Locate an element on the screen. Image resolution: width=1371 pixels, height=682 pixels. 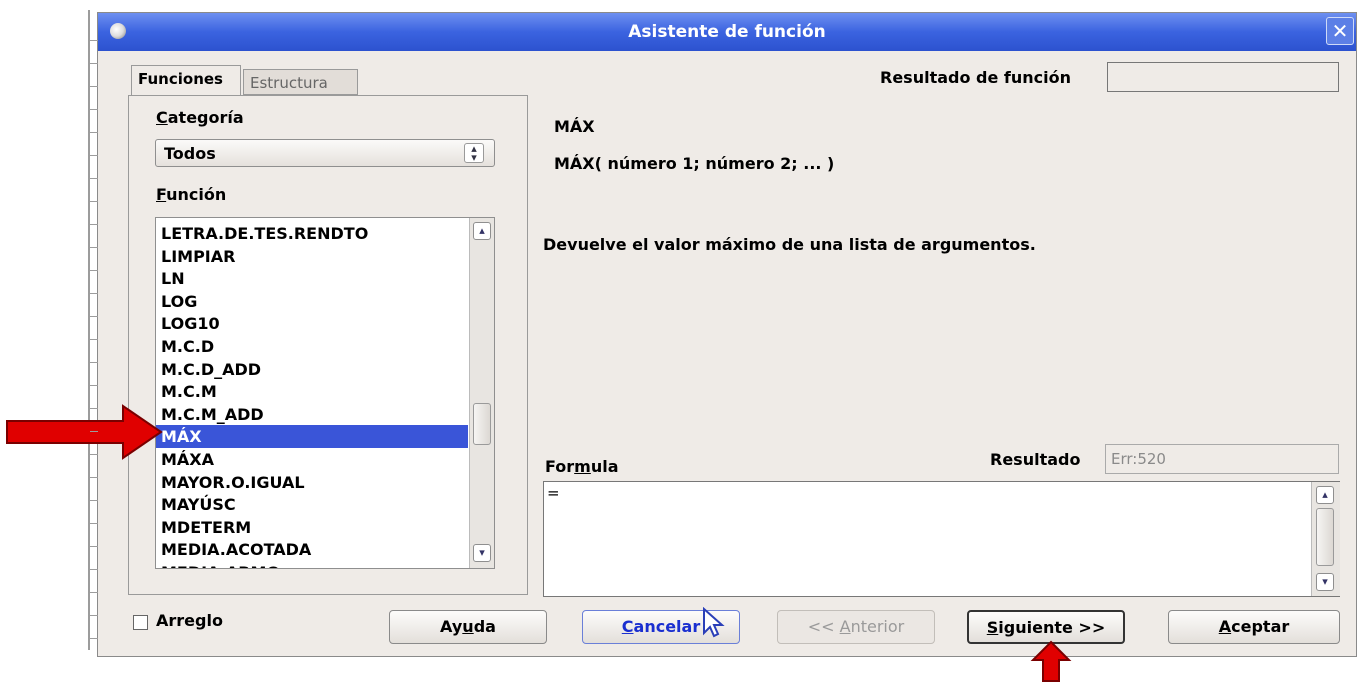
function-list-item: LIMPIAR is located at coordinates (312, 256).